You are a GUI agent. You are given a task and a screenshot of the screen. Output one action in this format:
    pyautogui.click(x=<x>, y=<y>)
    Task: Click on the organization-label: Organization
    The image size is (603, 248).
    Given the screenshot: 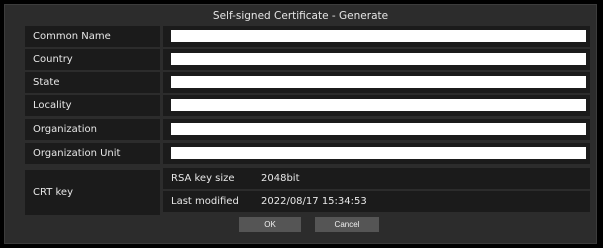 What is the action you would take?
    pyautogui.click(x=92, y=129)
    